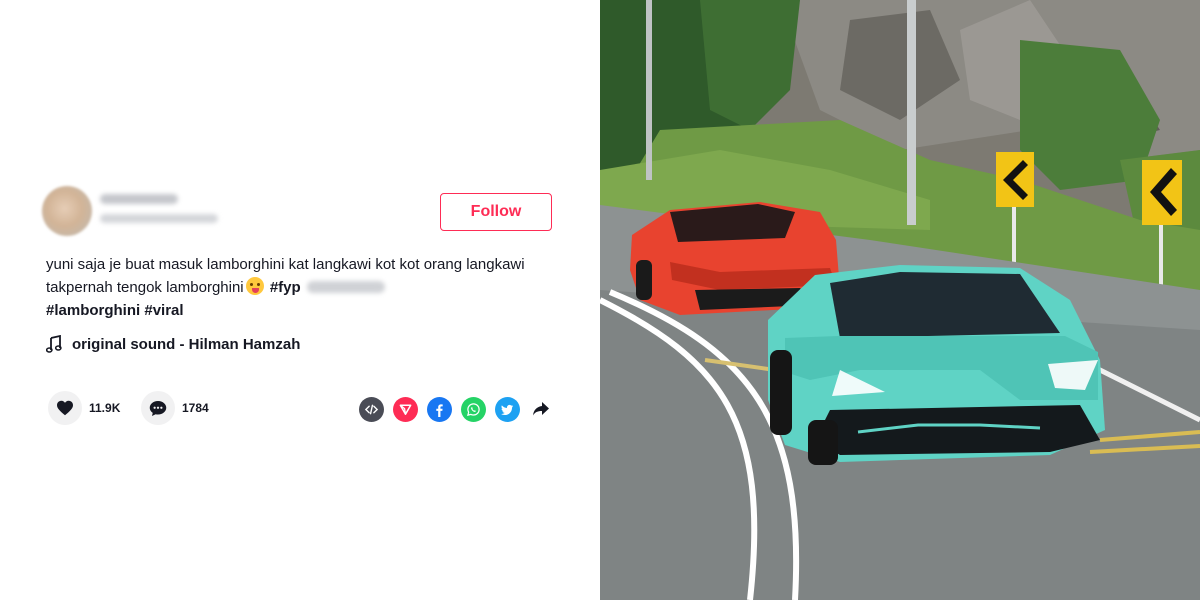 This screenshot has height=600, width=1200. Describe the element at coordinates (405, 409) in the screenshot. I see `send-icon` at that location.